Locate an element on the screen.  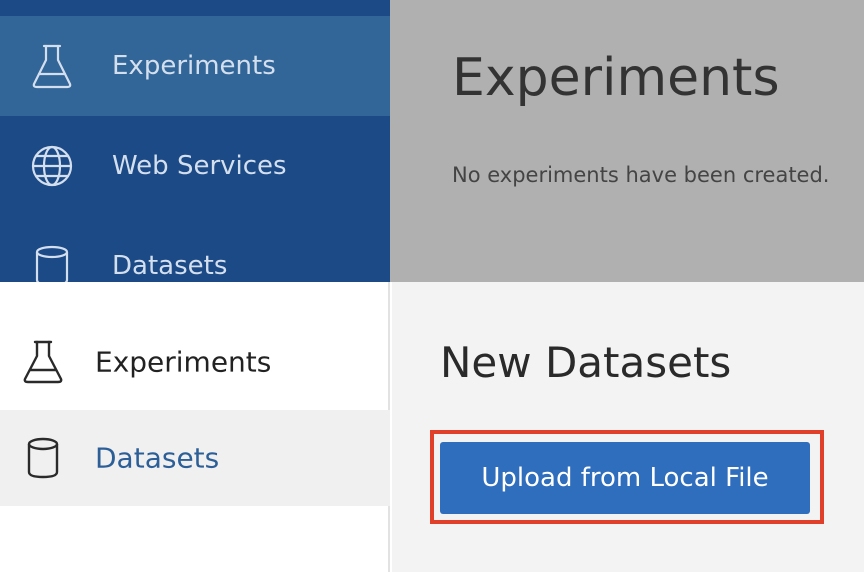
sidebar-item-web-services: Web Services is located at coordinates (195, 166).